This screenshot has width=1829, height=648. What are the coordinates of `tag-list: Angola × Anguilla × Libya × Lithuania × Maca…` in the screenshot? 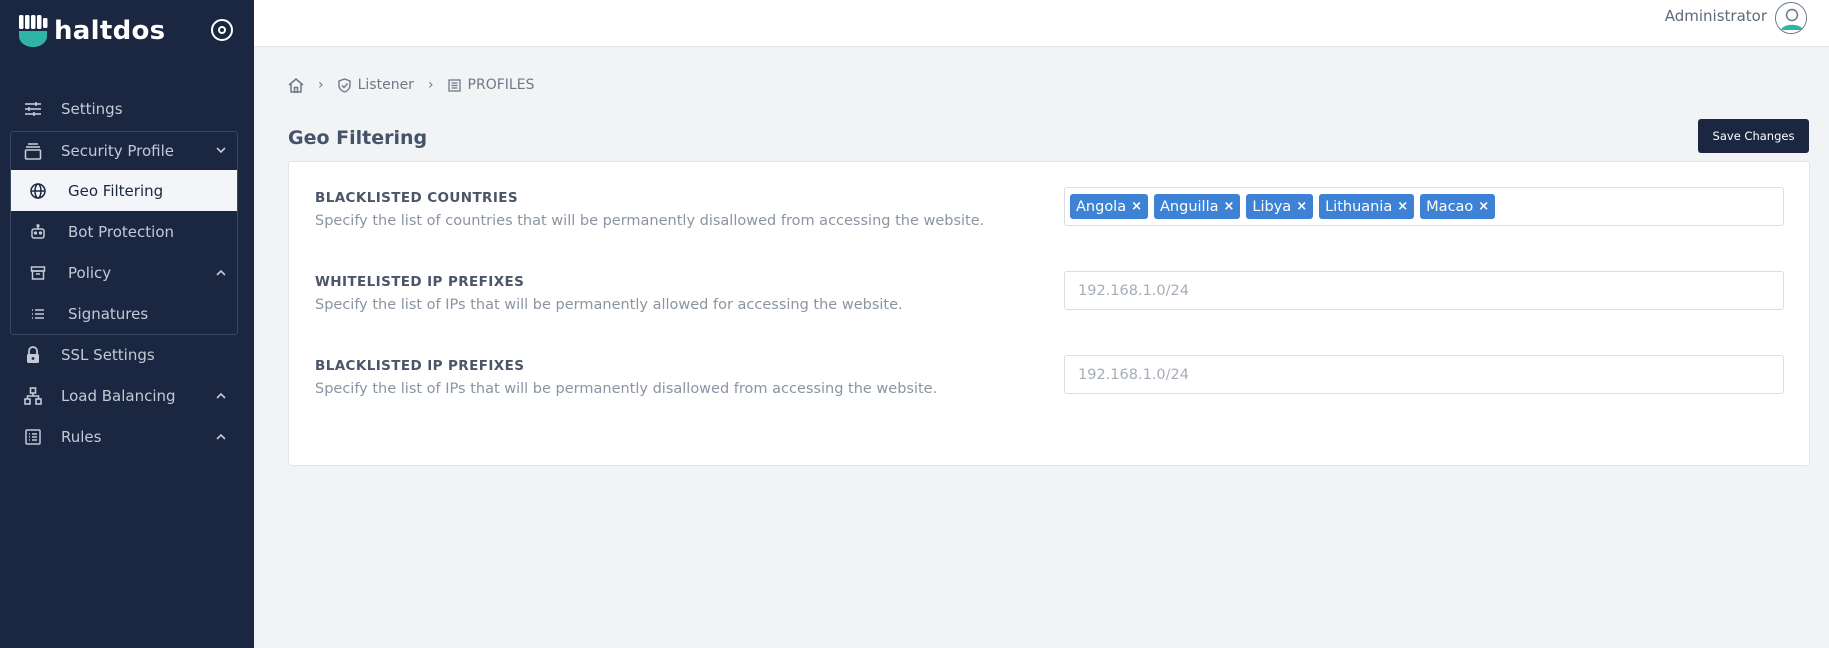 It's located at (1285, 206).